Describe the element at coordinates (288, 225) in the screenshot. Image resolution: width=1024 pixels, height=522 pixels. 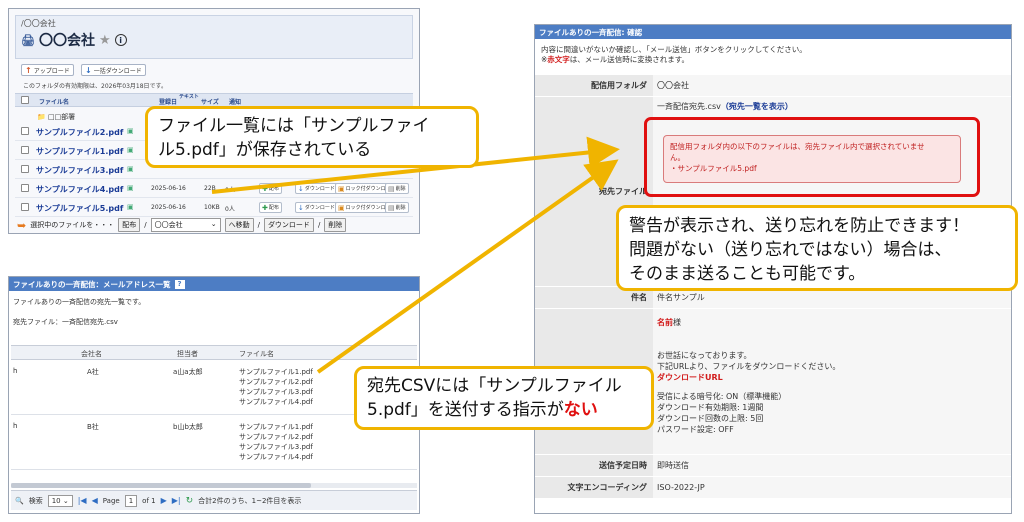
I see `bulk-download-action: ダウンロード` at that location.